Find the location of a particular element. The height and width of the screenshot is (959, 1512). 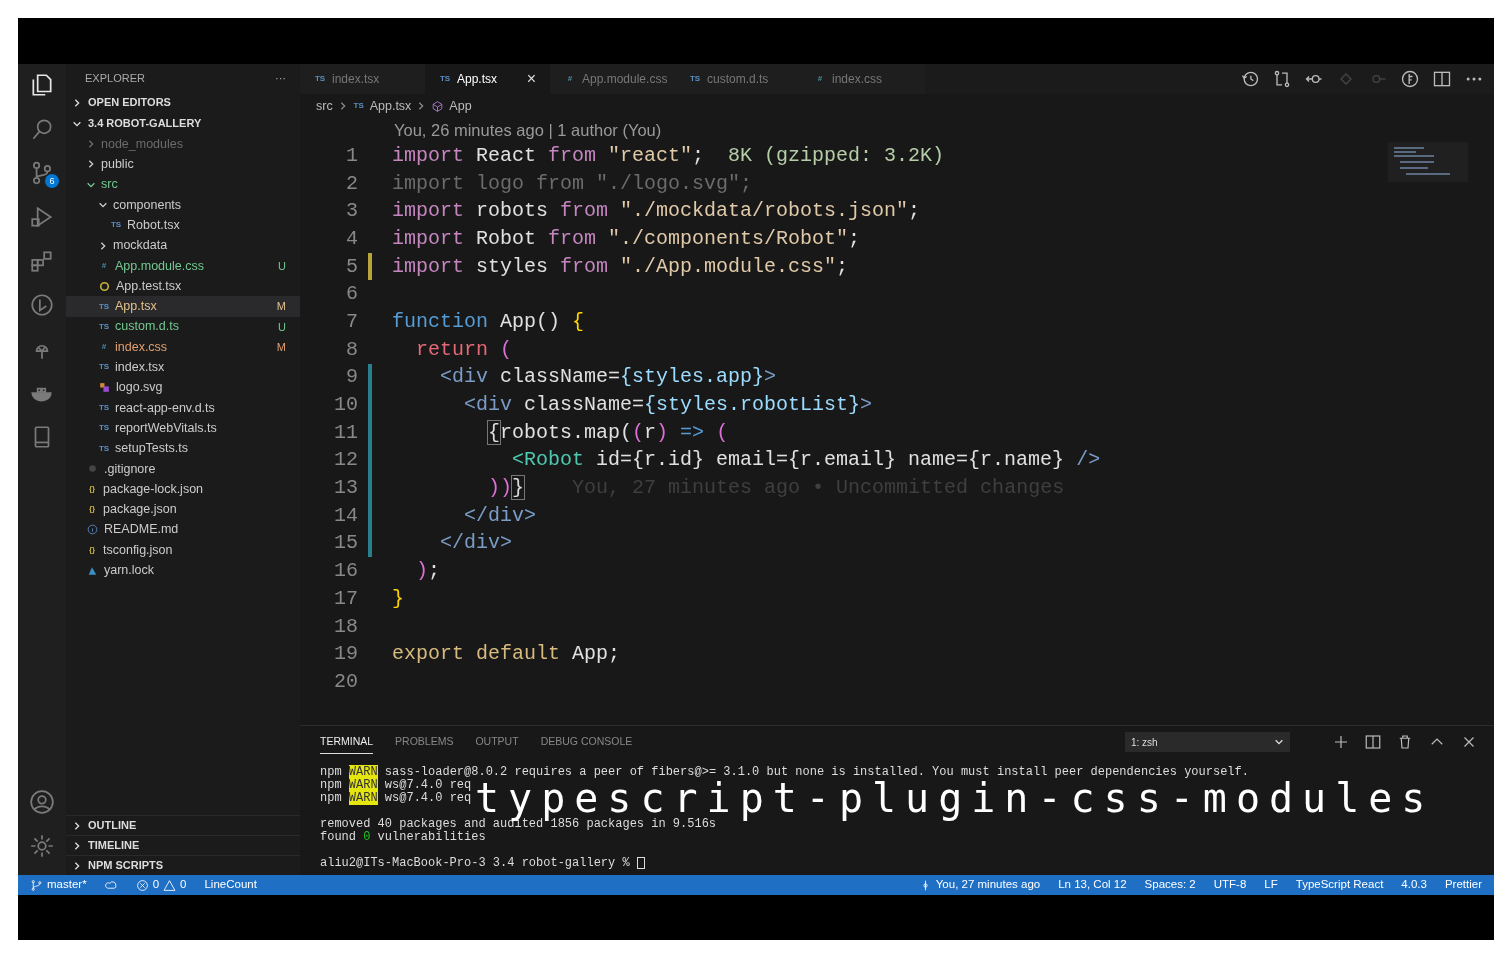

status-letter: M is located at coordinates (281, 347).